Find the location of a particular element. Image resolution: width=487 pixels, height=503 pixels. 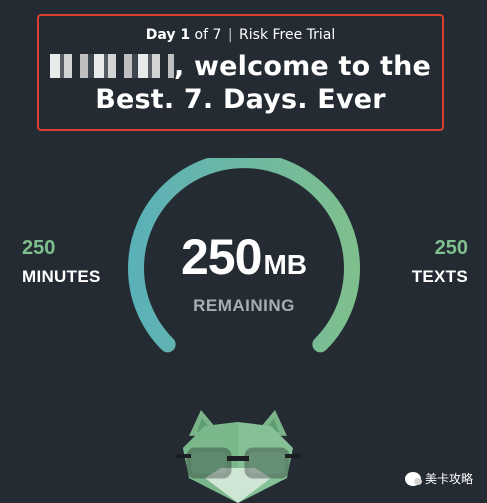

texts-count: 250 is located at coordinates (451, 248).